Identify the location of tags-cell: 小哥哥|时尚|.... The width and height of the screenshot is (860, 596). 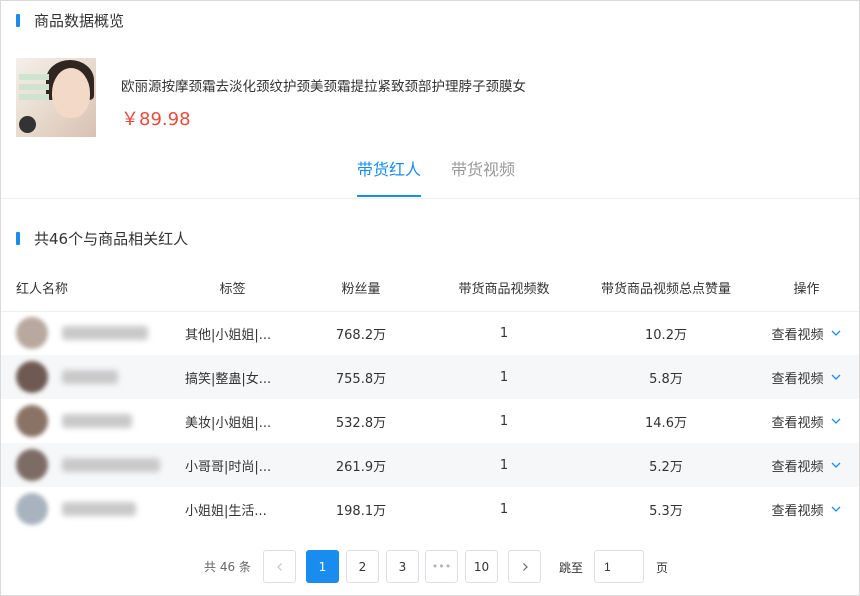
(232, 465).